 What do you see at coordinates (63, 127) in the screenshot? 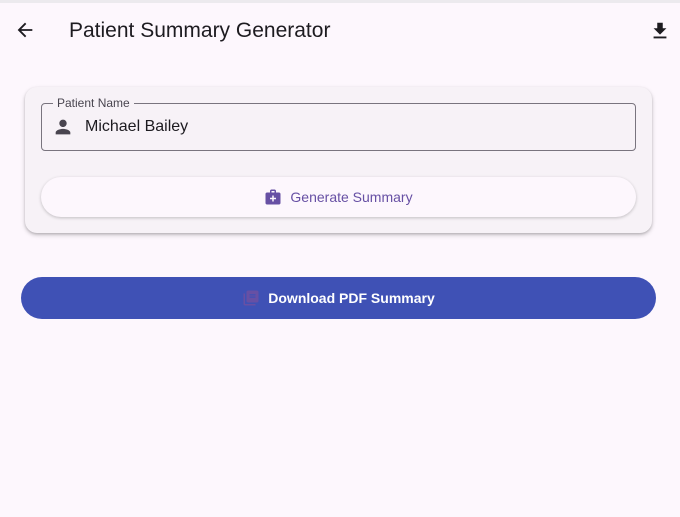
I see `person-icon` at bounding box center [63, 127].